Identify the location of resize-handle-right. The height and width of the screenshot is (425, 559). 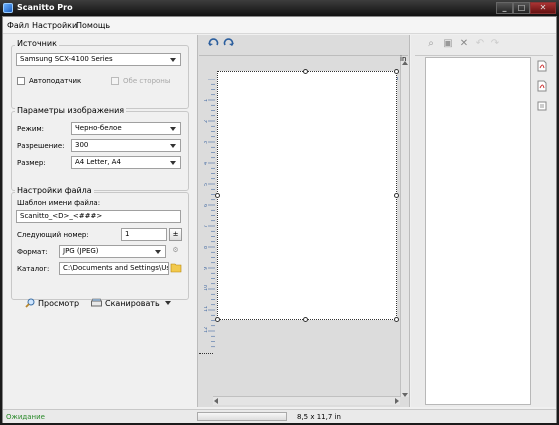
(396, 195).